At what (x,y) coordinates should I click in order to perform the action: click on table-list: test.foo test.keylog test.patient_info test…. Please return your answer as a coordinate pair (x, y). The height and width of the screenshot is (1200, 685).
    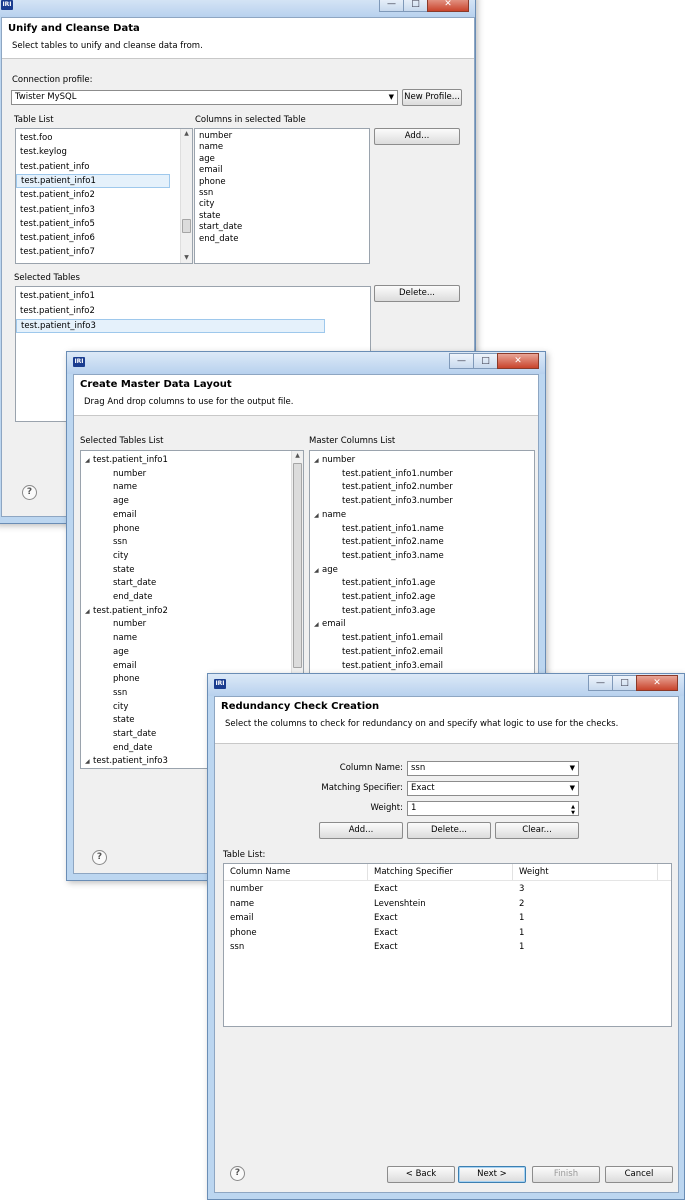
    Looking at the image, I should click on (104, 196).